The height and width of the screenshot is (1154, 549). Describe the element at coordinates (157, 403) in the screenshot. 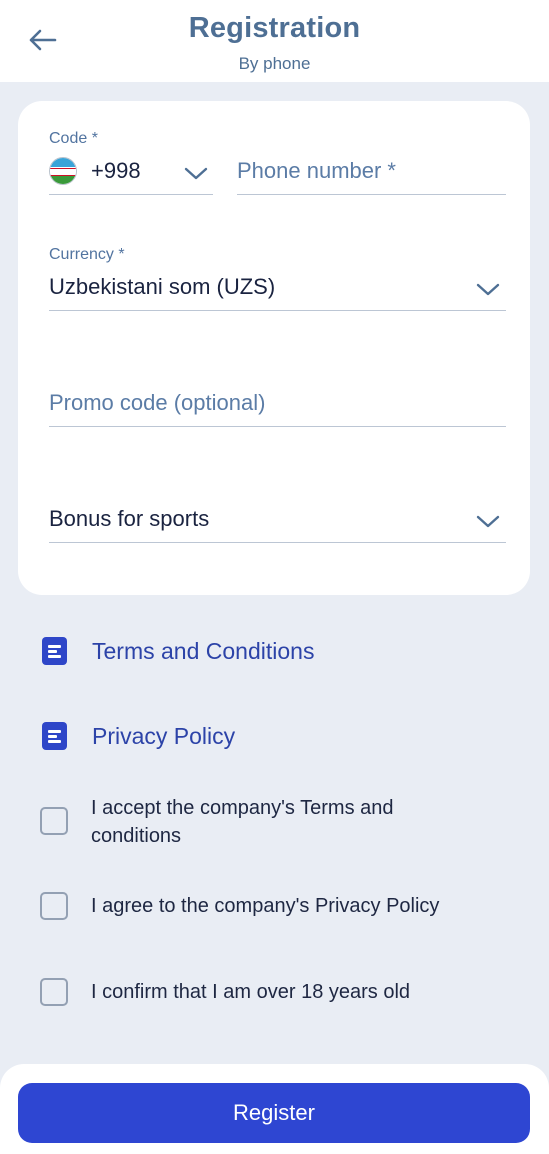

I see `promo-code-input: Promo code (optional)` at that location.